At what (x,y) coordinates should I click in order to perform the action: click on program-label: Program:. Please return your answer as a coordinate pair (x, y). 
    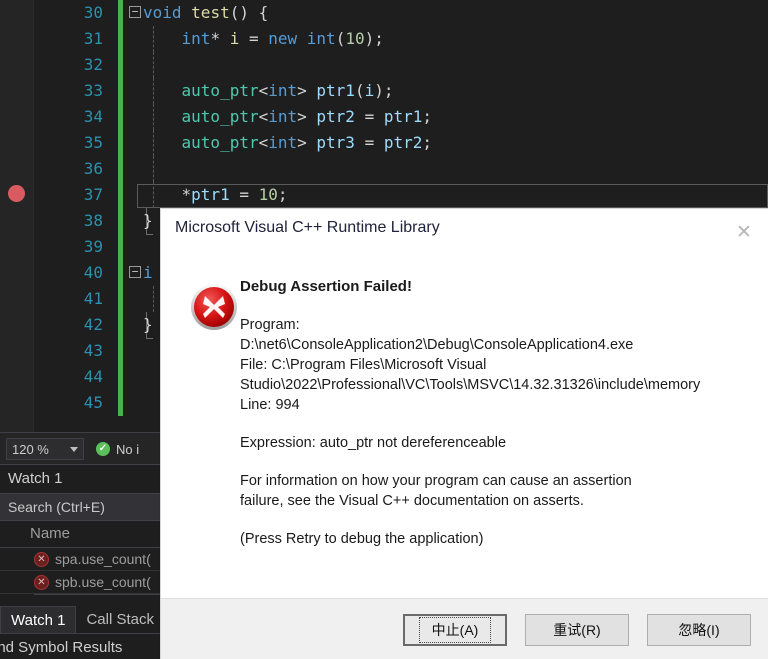
    Looking at the image, I should click on (270, 325).